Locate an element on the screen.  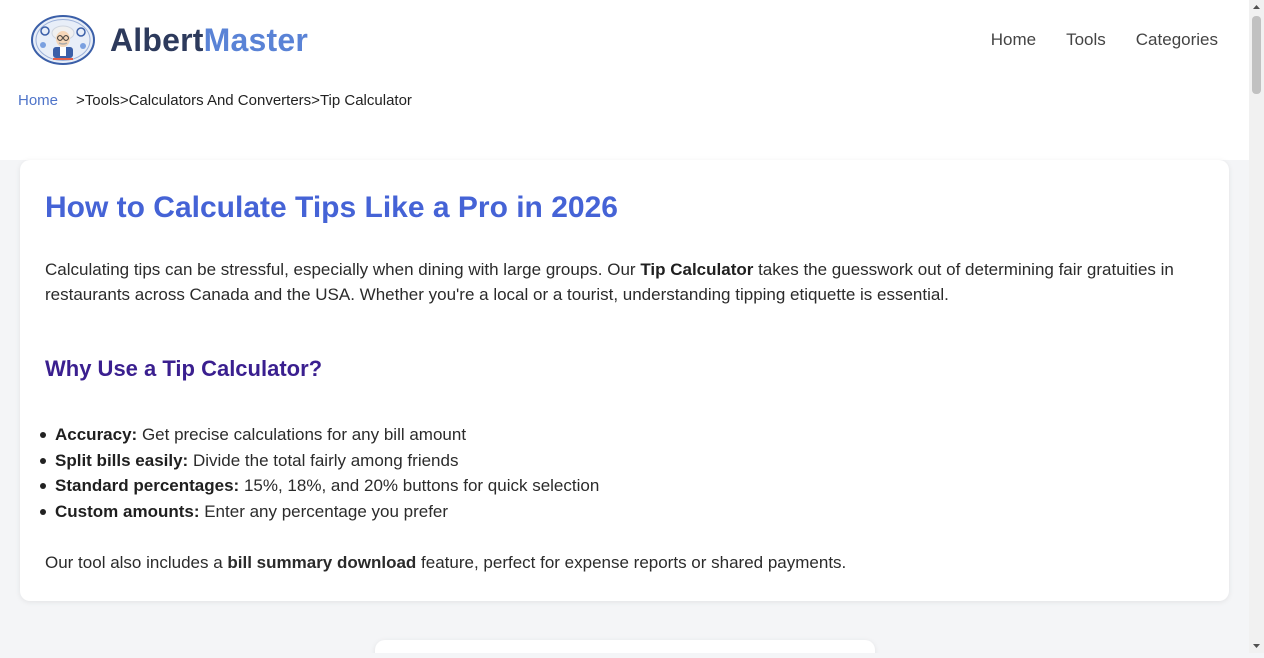
scroll-down-arrow-icon is located at coordinates (1256, 646).